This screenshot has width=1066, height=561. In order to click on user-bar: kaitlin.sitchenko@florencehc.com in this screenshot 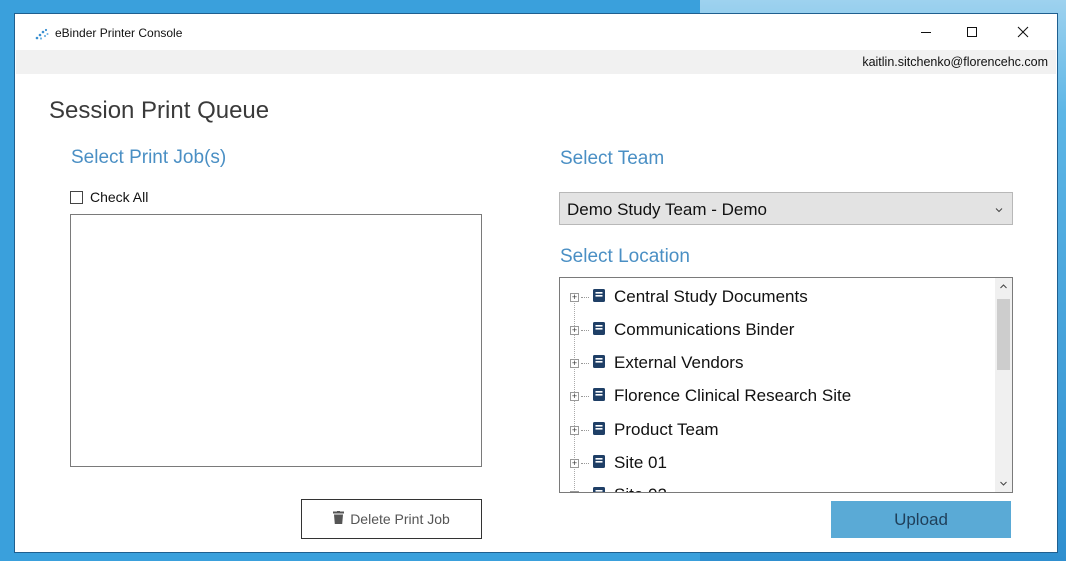, I will do `click(536, 62)`.